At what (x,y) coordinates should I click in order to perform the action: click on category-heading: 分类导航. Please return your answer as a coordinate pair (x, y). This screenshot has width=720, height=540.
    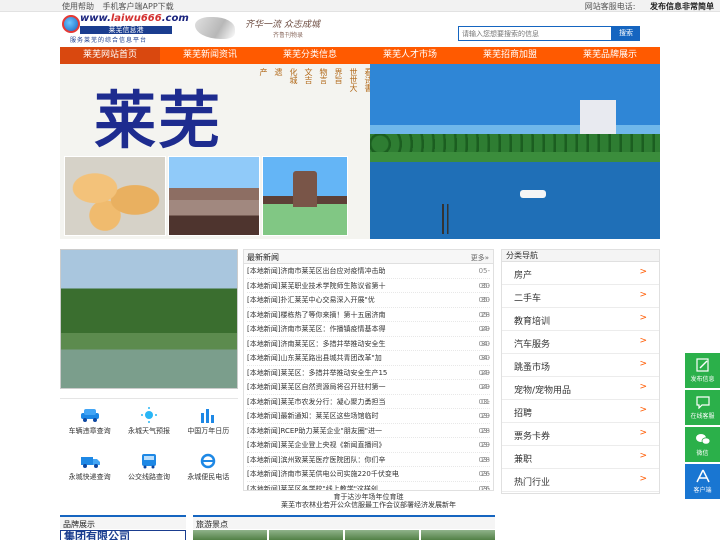
    Looking at the image, I should click on (580, 256).